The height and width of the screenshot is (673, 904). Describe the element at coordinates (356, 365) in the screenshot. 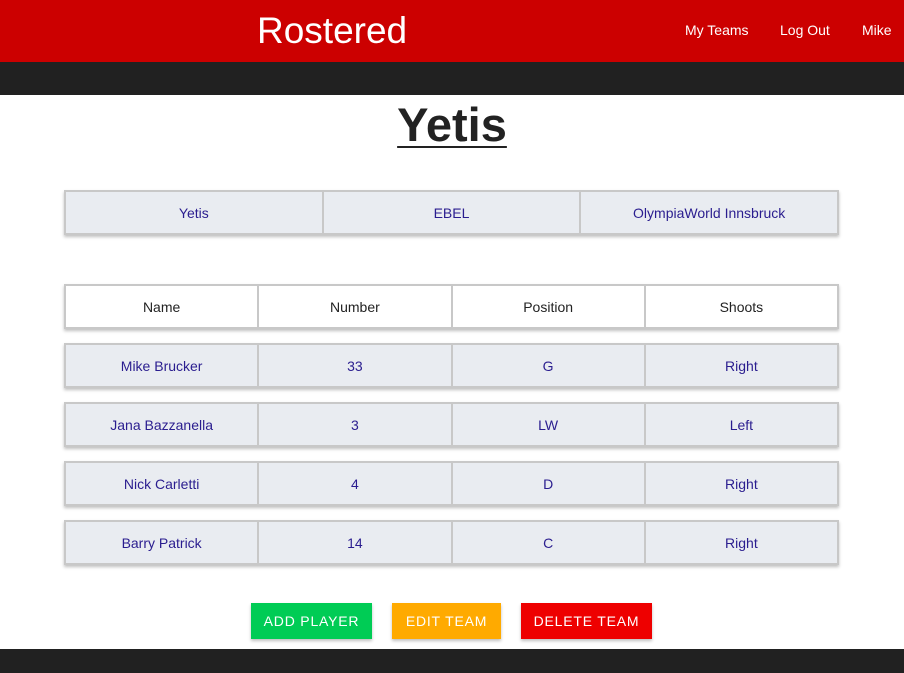

I see `player-number: 33` at that location.